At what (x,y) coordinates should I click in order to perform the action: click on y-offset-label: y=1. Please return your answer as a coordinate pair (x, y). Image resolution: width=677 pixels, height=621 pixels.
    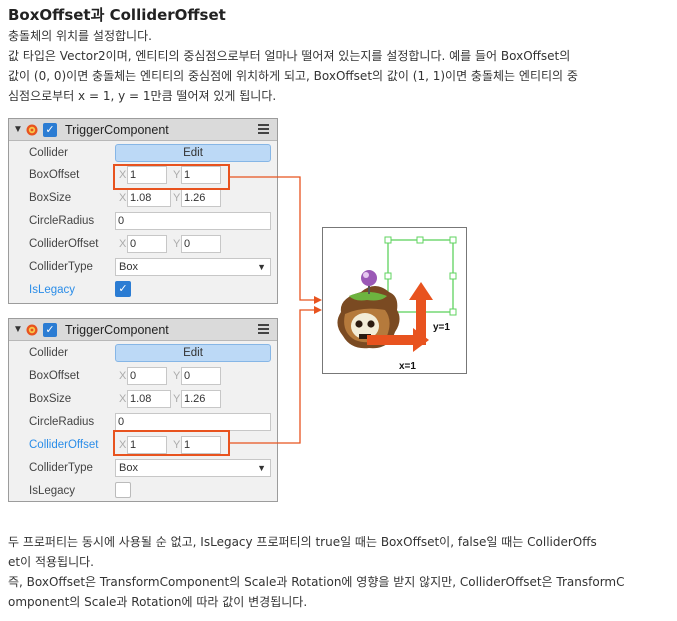
    Looking at the image, I should click on (441, 327).